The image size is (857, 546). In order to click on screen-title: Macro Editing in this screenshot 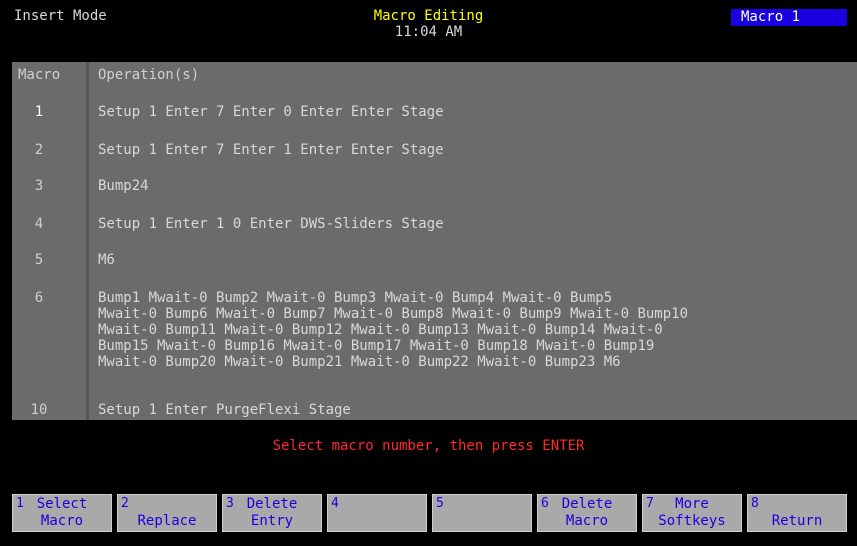, I will do `click(428, 16)`.